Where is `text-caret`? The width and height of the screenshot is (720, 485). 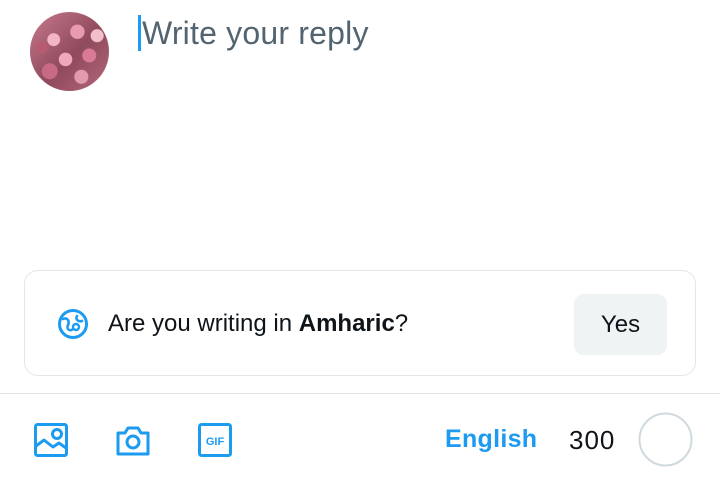
text-caret is located at coordinates (139, 33).